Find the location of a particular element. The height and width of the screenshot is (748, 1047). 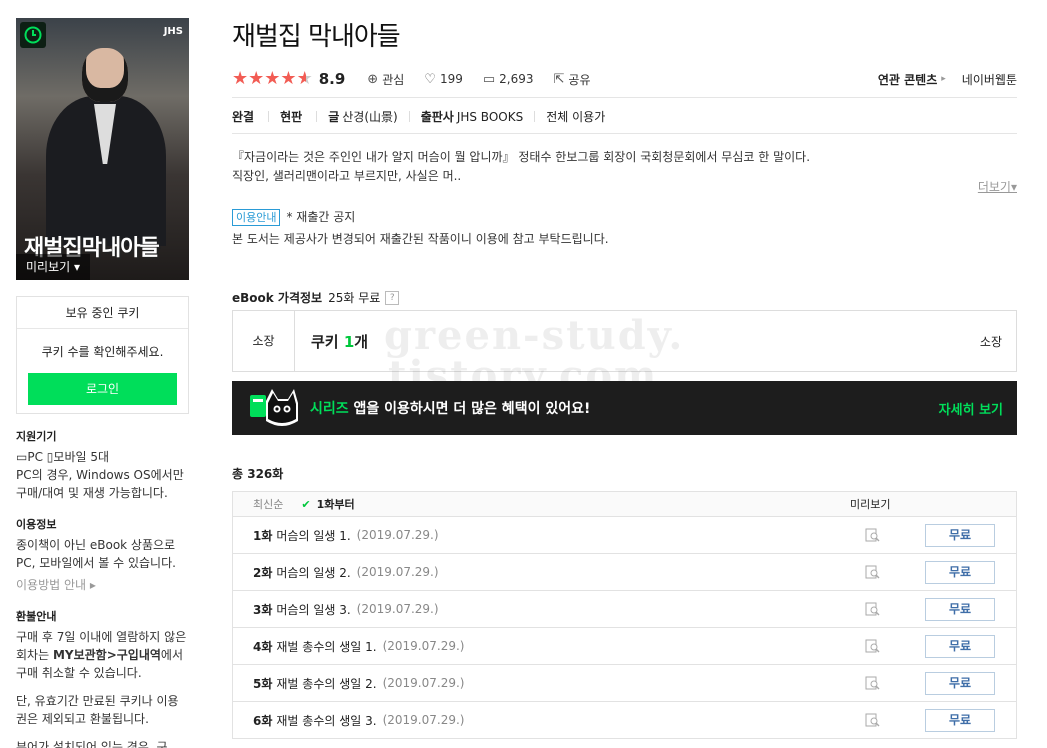

cookie-prefix: 쿠키 is located at coordinates (327, 341).